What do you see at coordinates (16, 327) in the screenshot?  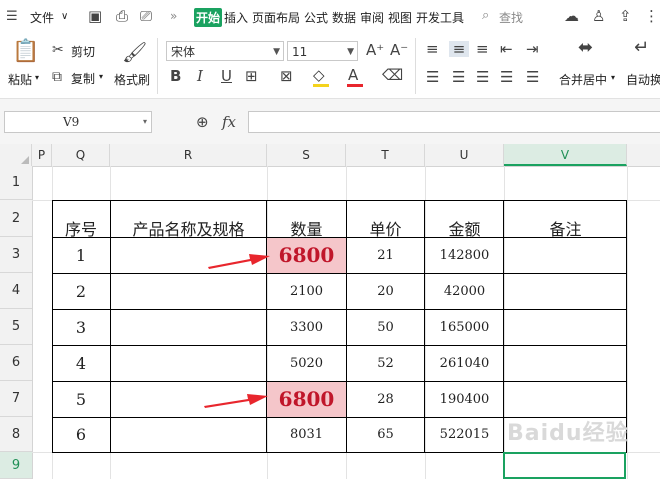 I see `row-header: 5` at bounding box center [16, 327].